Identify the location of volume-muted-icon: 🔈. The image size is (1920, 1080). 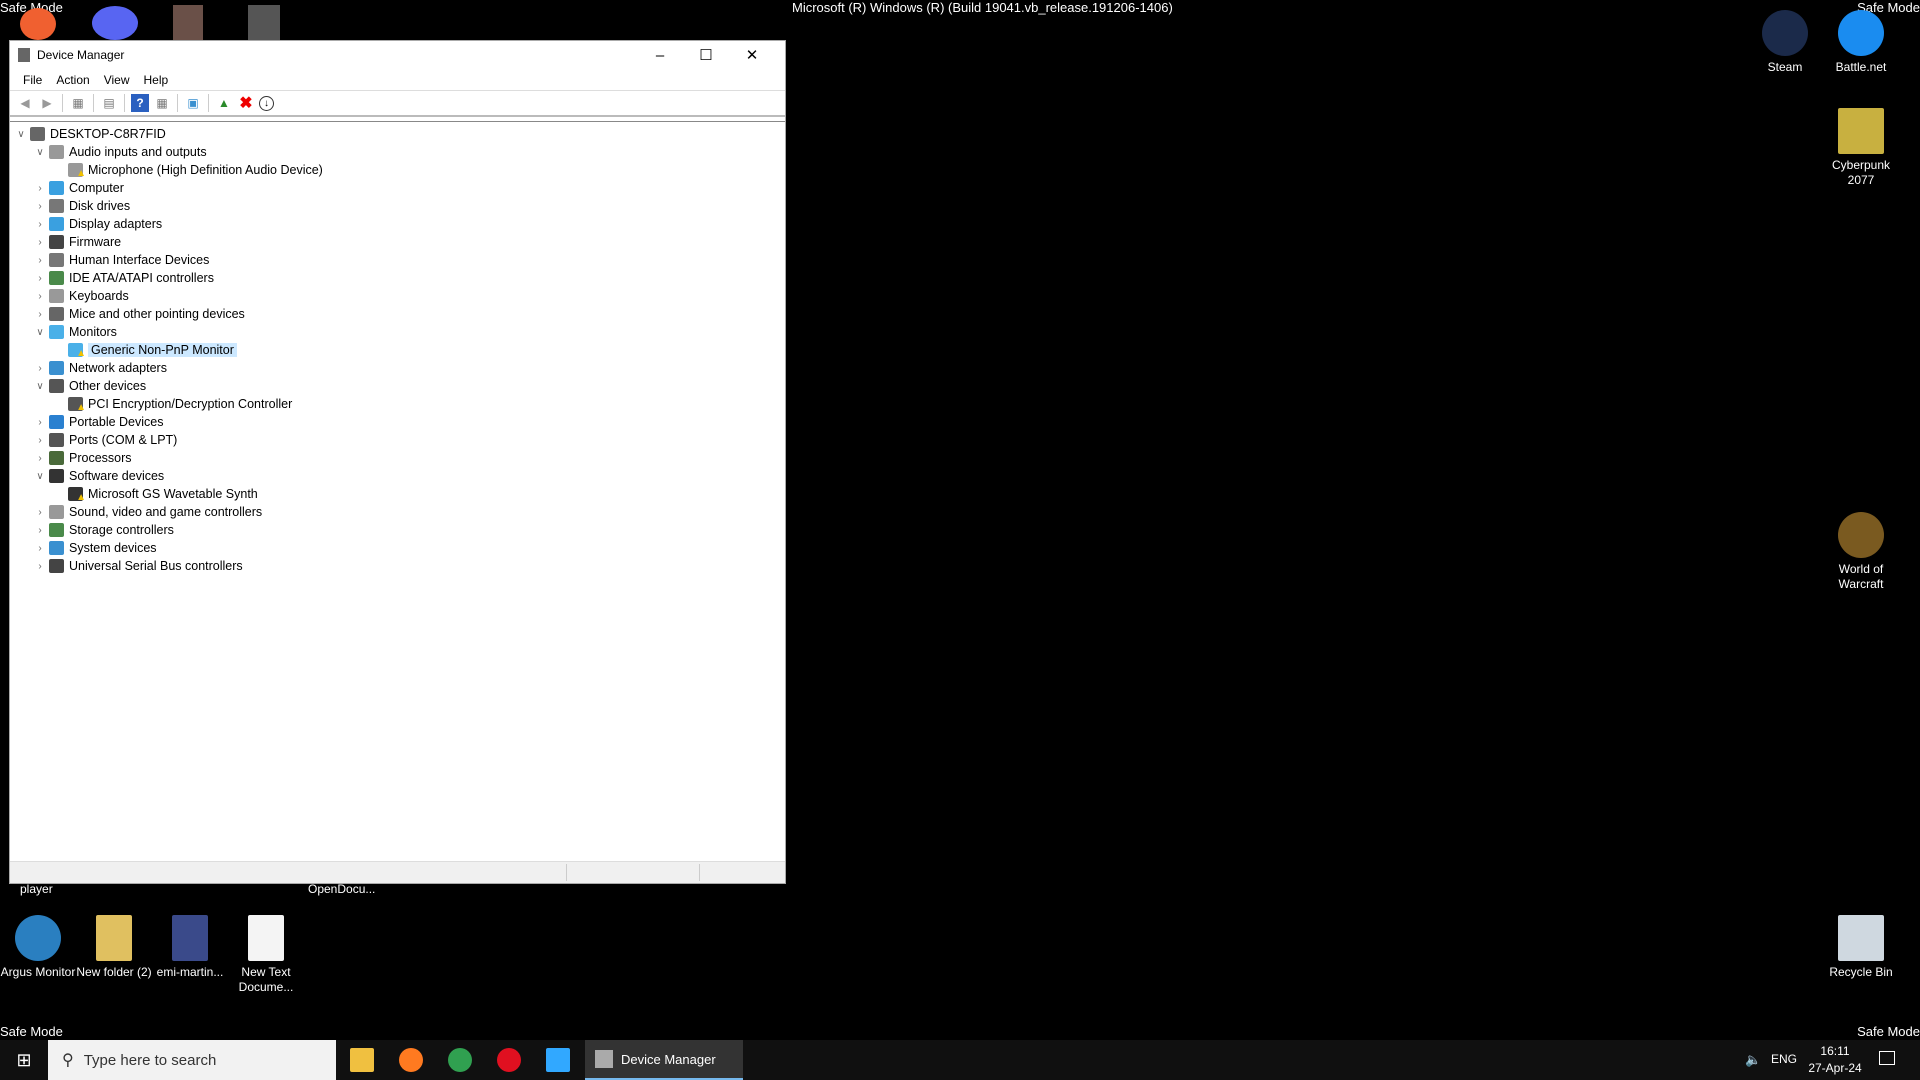
(1753, 1060).